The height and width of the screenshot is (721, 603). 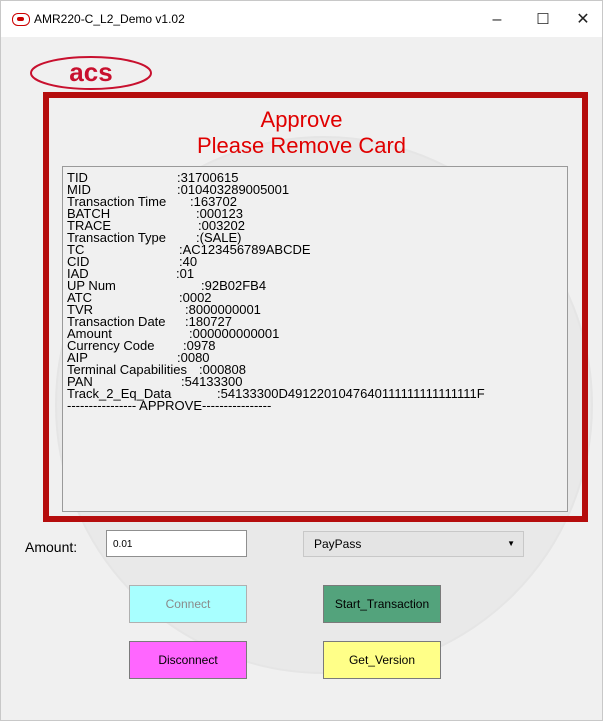 What do you see at coordinates (188, 660) in the screenshot?
I see `disconnect-button: Disconnect` at bounding box center [188, 660].